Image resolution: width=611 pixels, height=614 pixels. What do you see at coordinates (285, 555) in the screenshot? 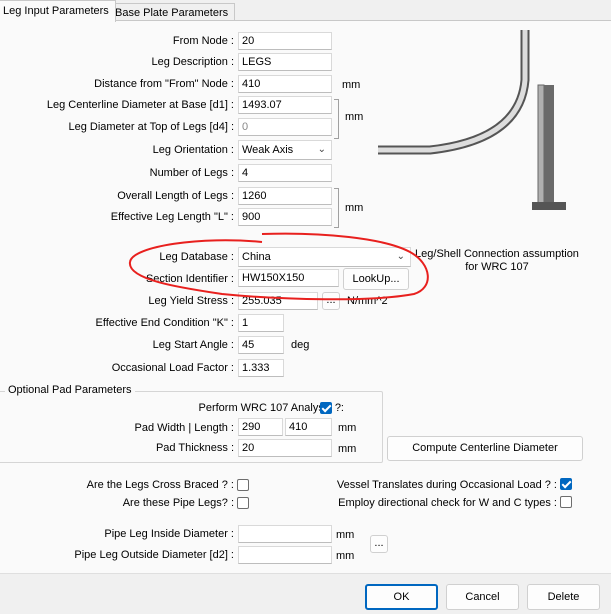
I see `pipe-outside-diameter-input` at bounding box center [285, 555].